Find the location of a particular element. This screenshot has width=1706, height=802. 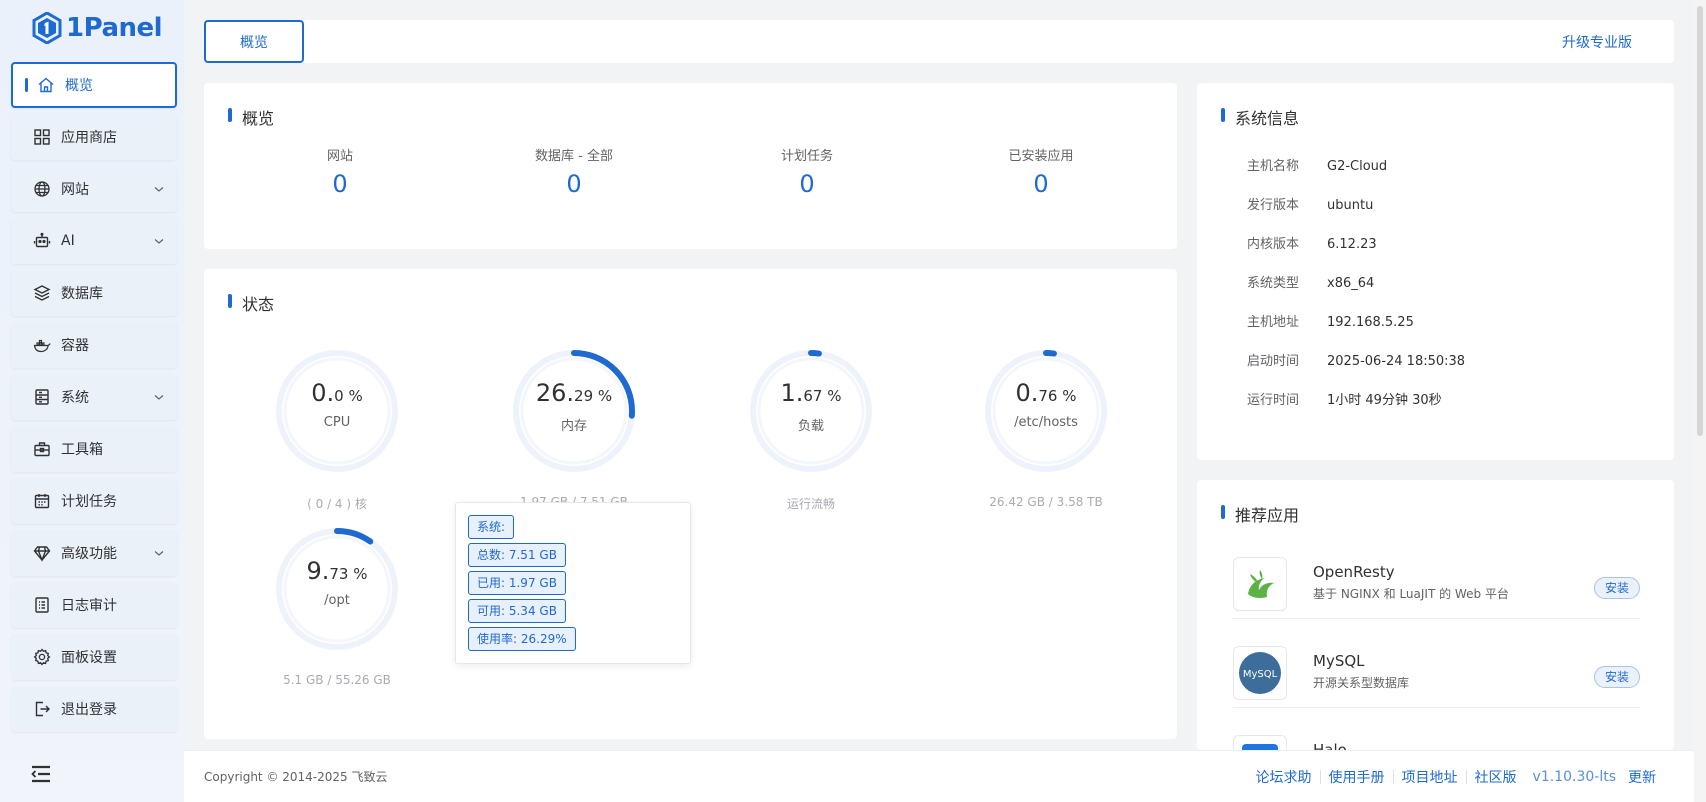

gauge-memory: 26.29 % 内存 1.97 GB / 7.51 GB is located at coordinates (574, 427).